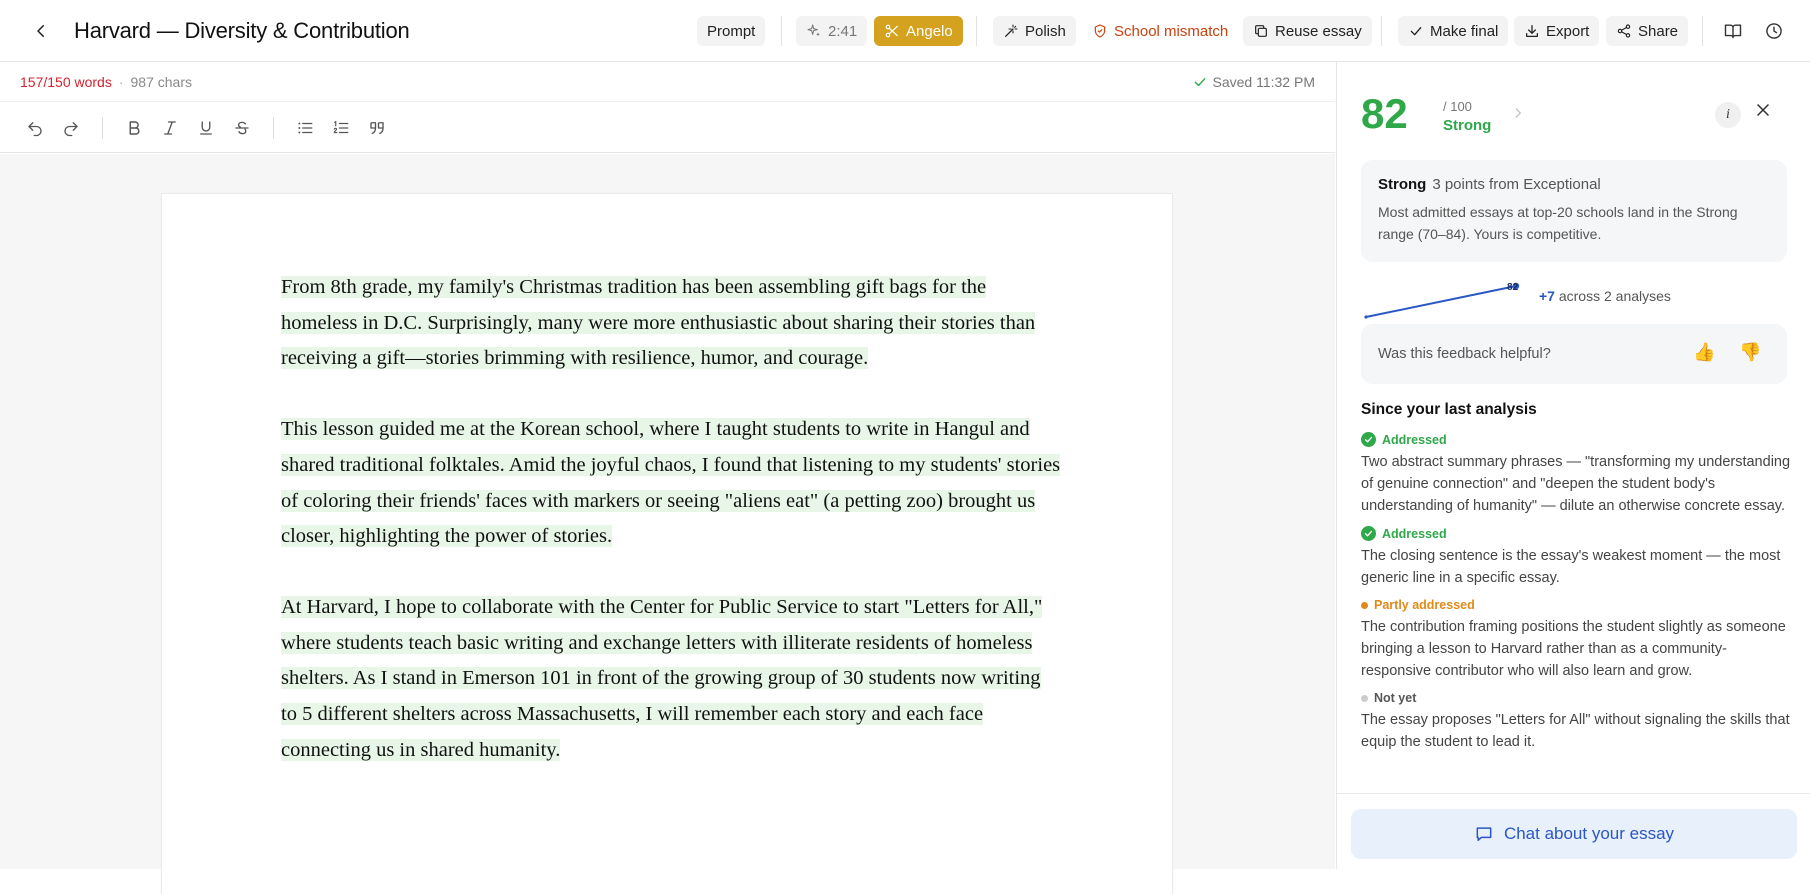 The height and width of the screenshot is (894, 1810). I want to click on strikethrough-icon, so click(242, 127).